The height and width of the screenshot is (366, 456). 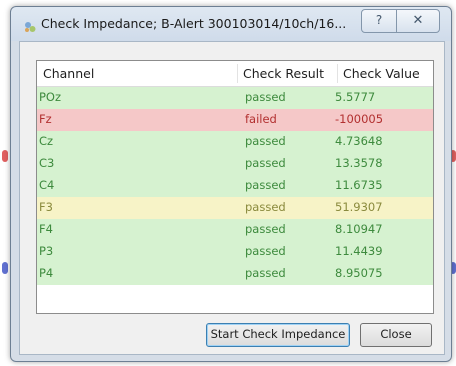 What do you see at coordinates (381, 73) in the screenshot?
I see `column-header-check-value: Check Value` at bounding box center [381, 73].